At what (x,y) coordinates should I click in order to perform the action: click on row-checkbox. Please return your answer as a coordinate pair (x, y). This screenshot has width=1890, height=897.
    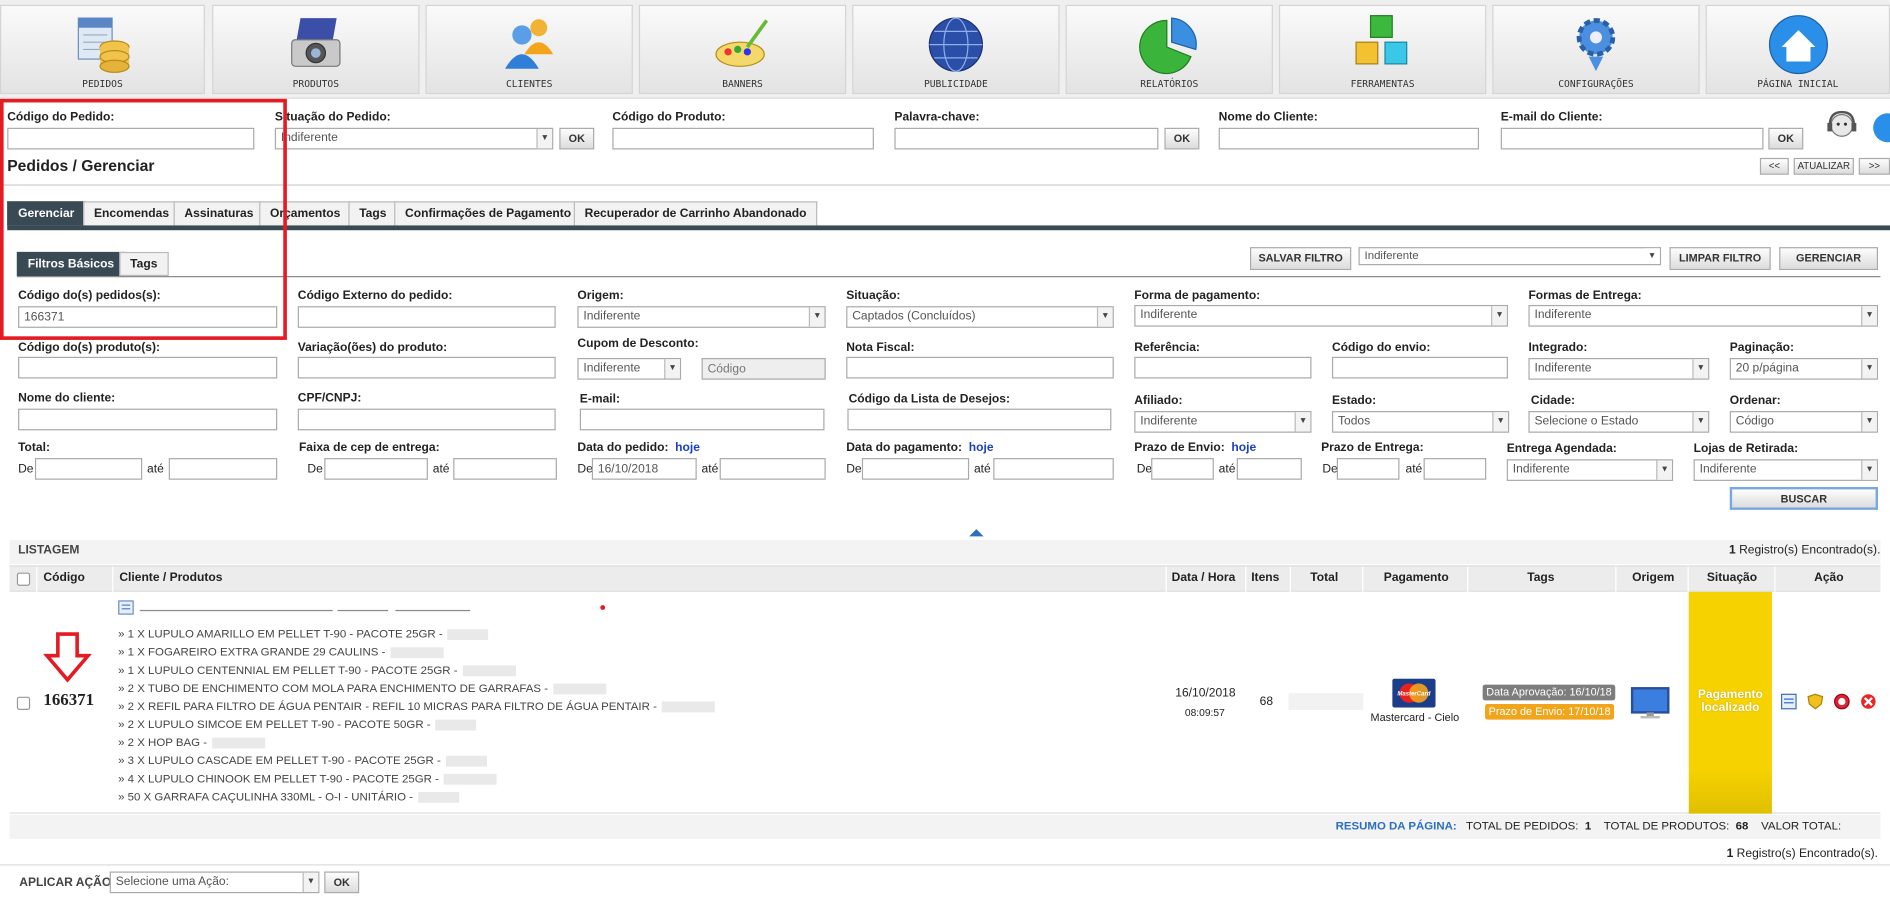
    Looking at the image, I should click on (23, 703).